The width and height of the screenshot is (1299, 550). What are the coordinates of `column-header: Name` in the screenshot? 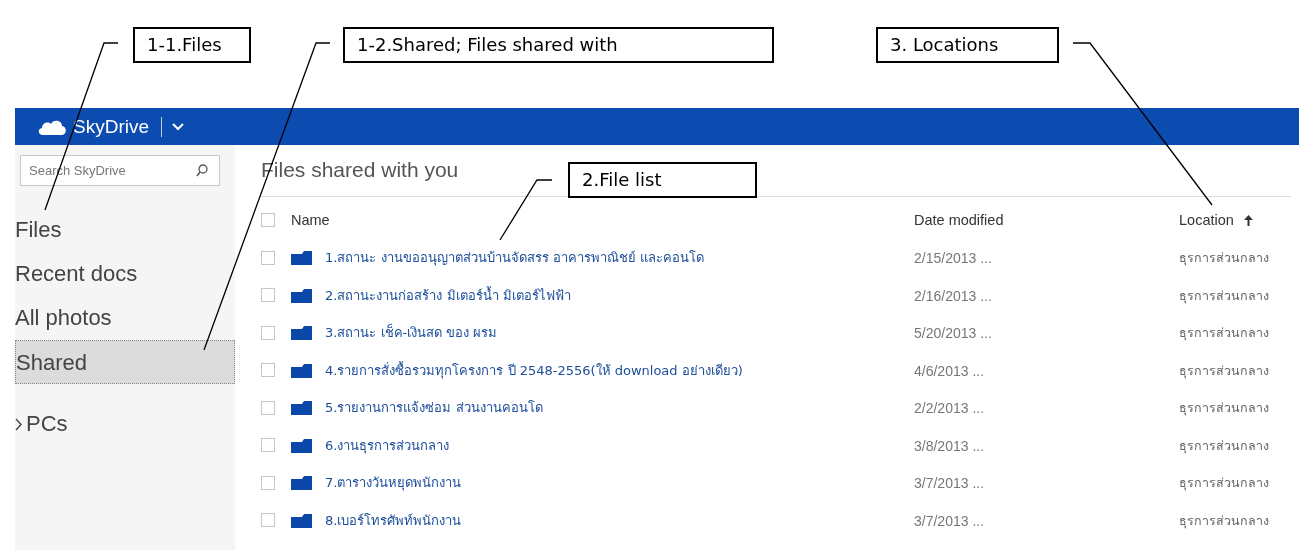 It's located at (310, 220).